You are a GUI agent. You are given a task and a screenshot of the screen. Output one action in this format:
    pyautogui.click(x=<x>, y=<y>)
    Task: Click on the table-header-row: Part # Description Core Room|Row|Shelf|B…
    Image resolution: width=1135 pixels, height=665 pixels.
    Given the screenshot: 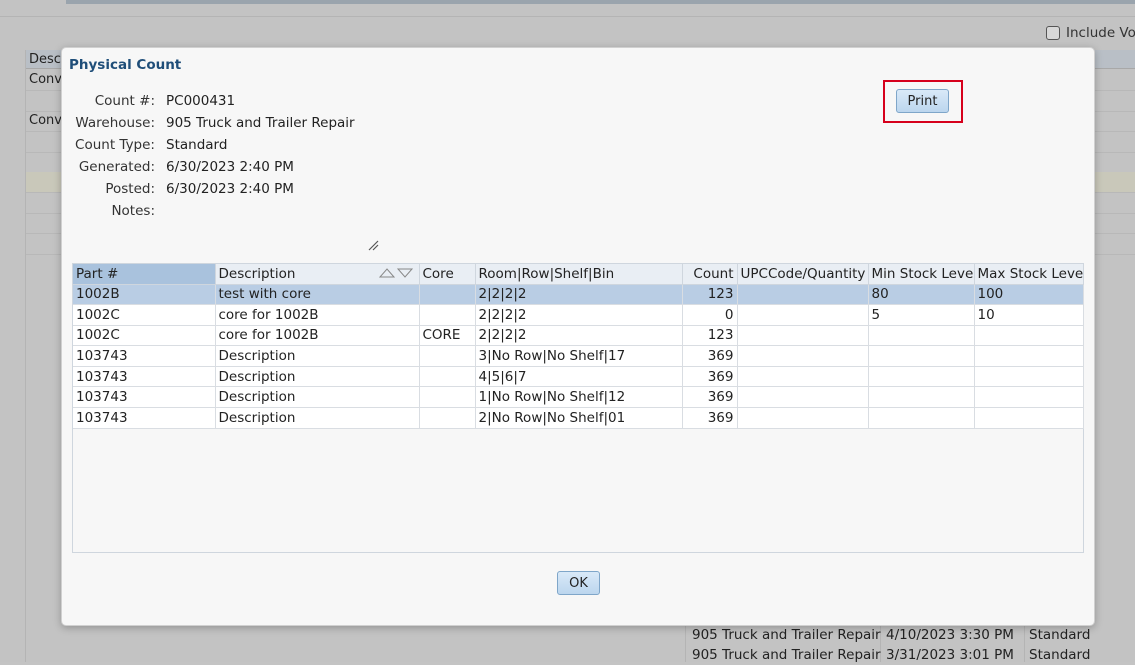 What is the action you would take?
    pyautogui.click(x=578, y=274)
    